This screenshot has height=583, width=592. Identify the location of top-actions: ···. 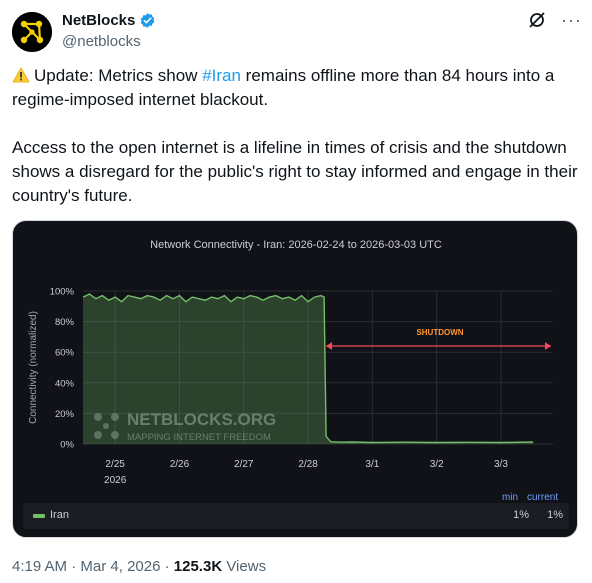
(554, 20).